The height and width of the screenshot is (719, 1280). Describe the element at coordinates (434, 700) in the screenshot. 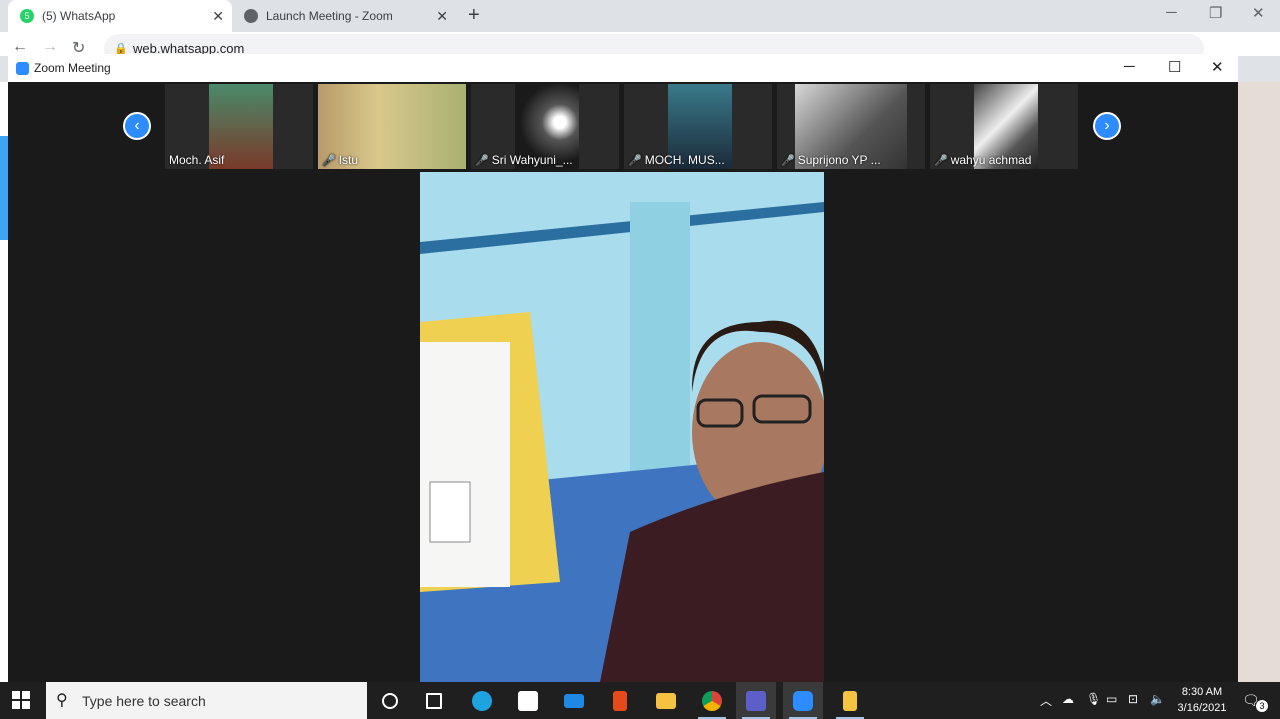

I see `task-view-icon` at that location.